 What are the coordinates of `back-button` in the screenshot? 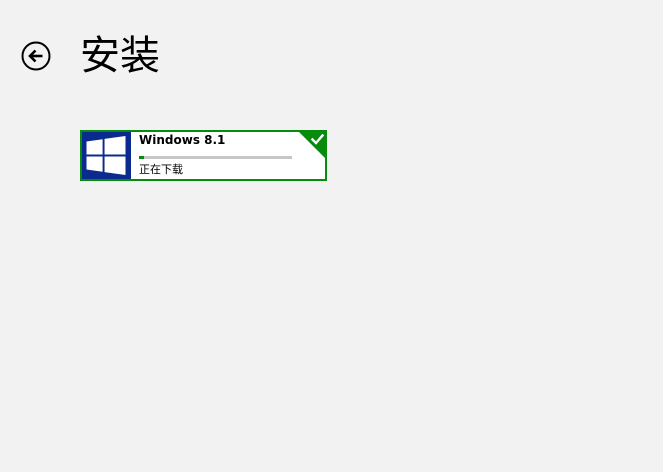 It's located at (36, 56).